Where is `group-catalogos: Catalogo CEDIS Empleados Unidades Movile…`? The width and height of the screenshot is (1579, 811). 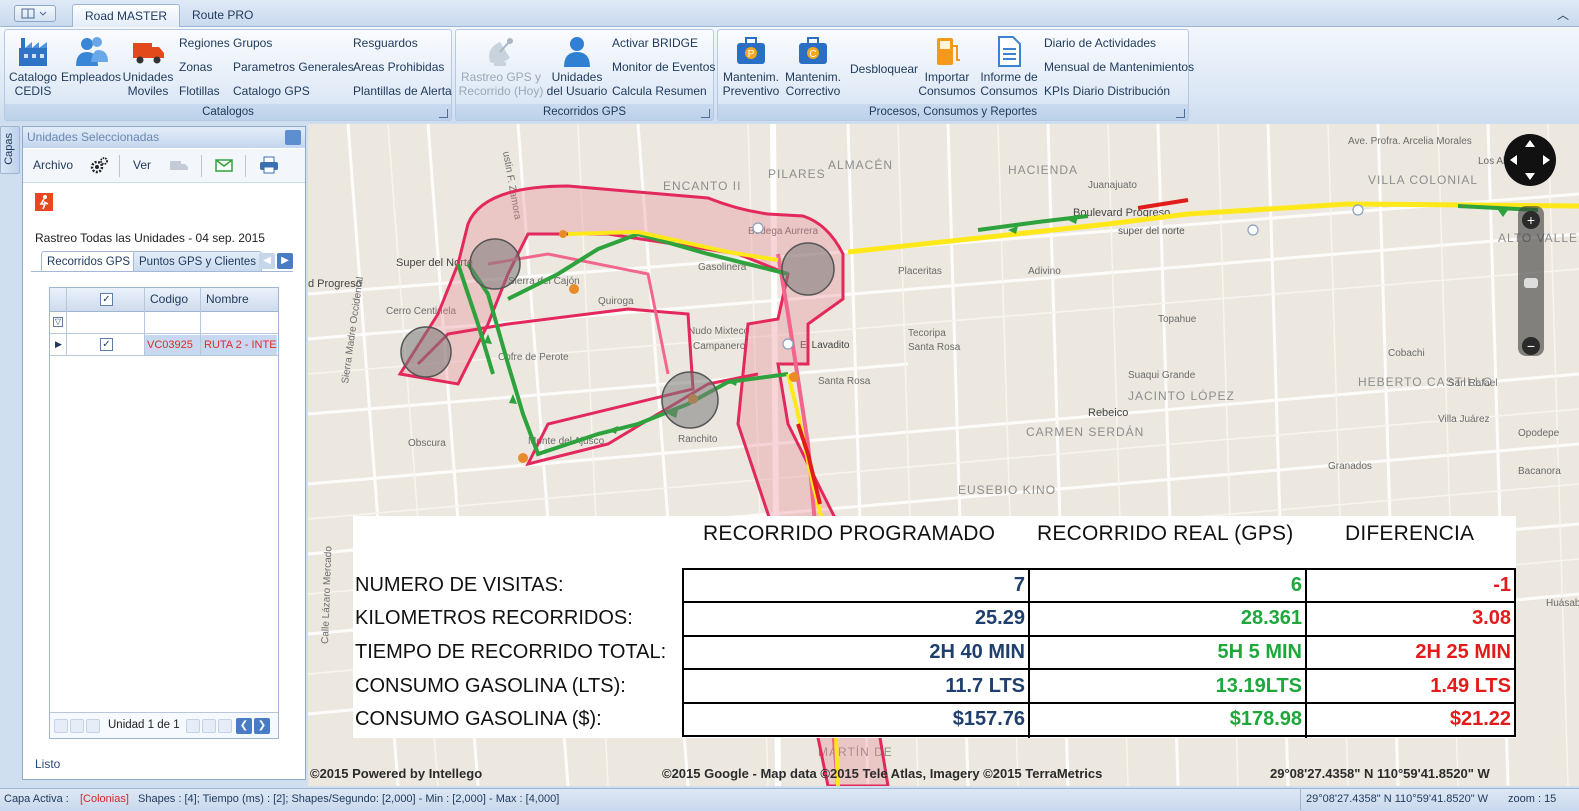 group-catalogos: Catalogo CEDIS Empleados Unidades Movile… is located at coordinates (228, 75).